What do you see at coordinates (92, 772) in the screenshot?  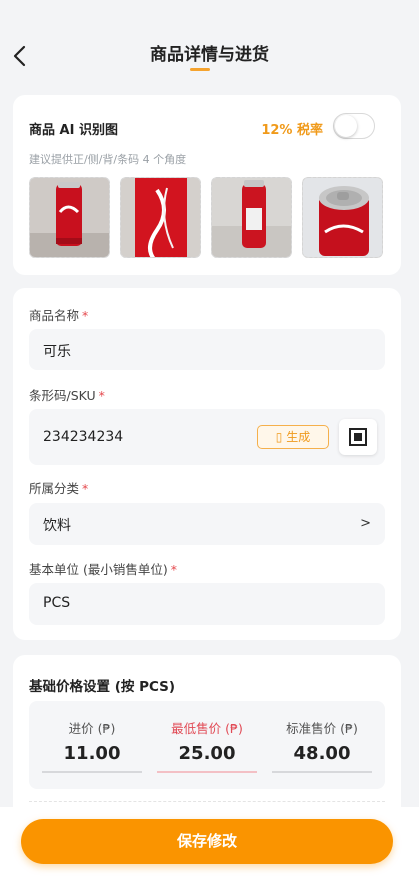 I see `cost-price-underline` at bounding box center [92, 772].